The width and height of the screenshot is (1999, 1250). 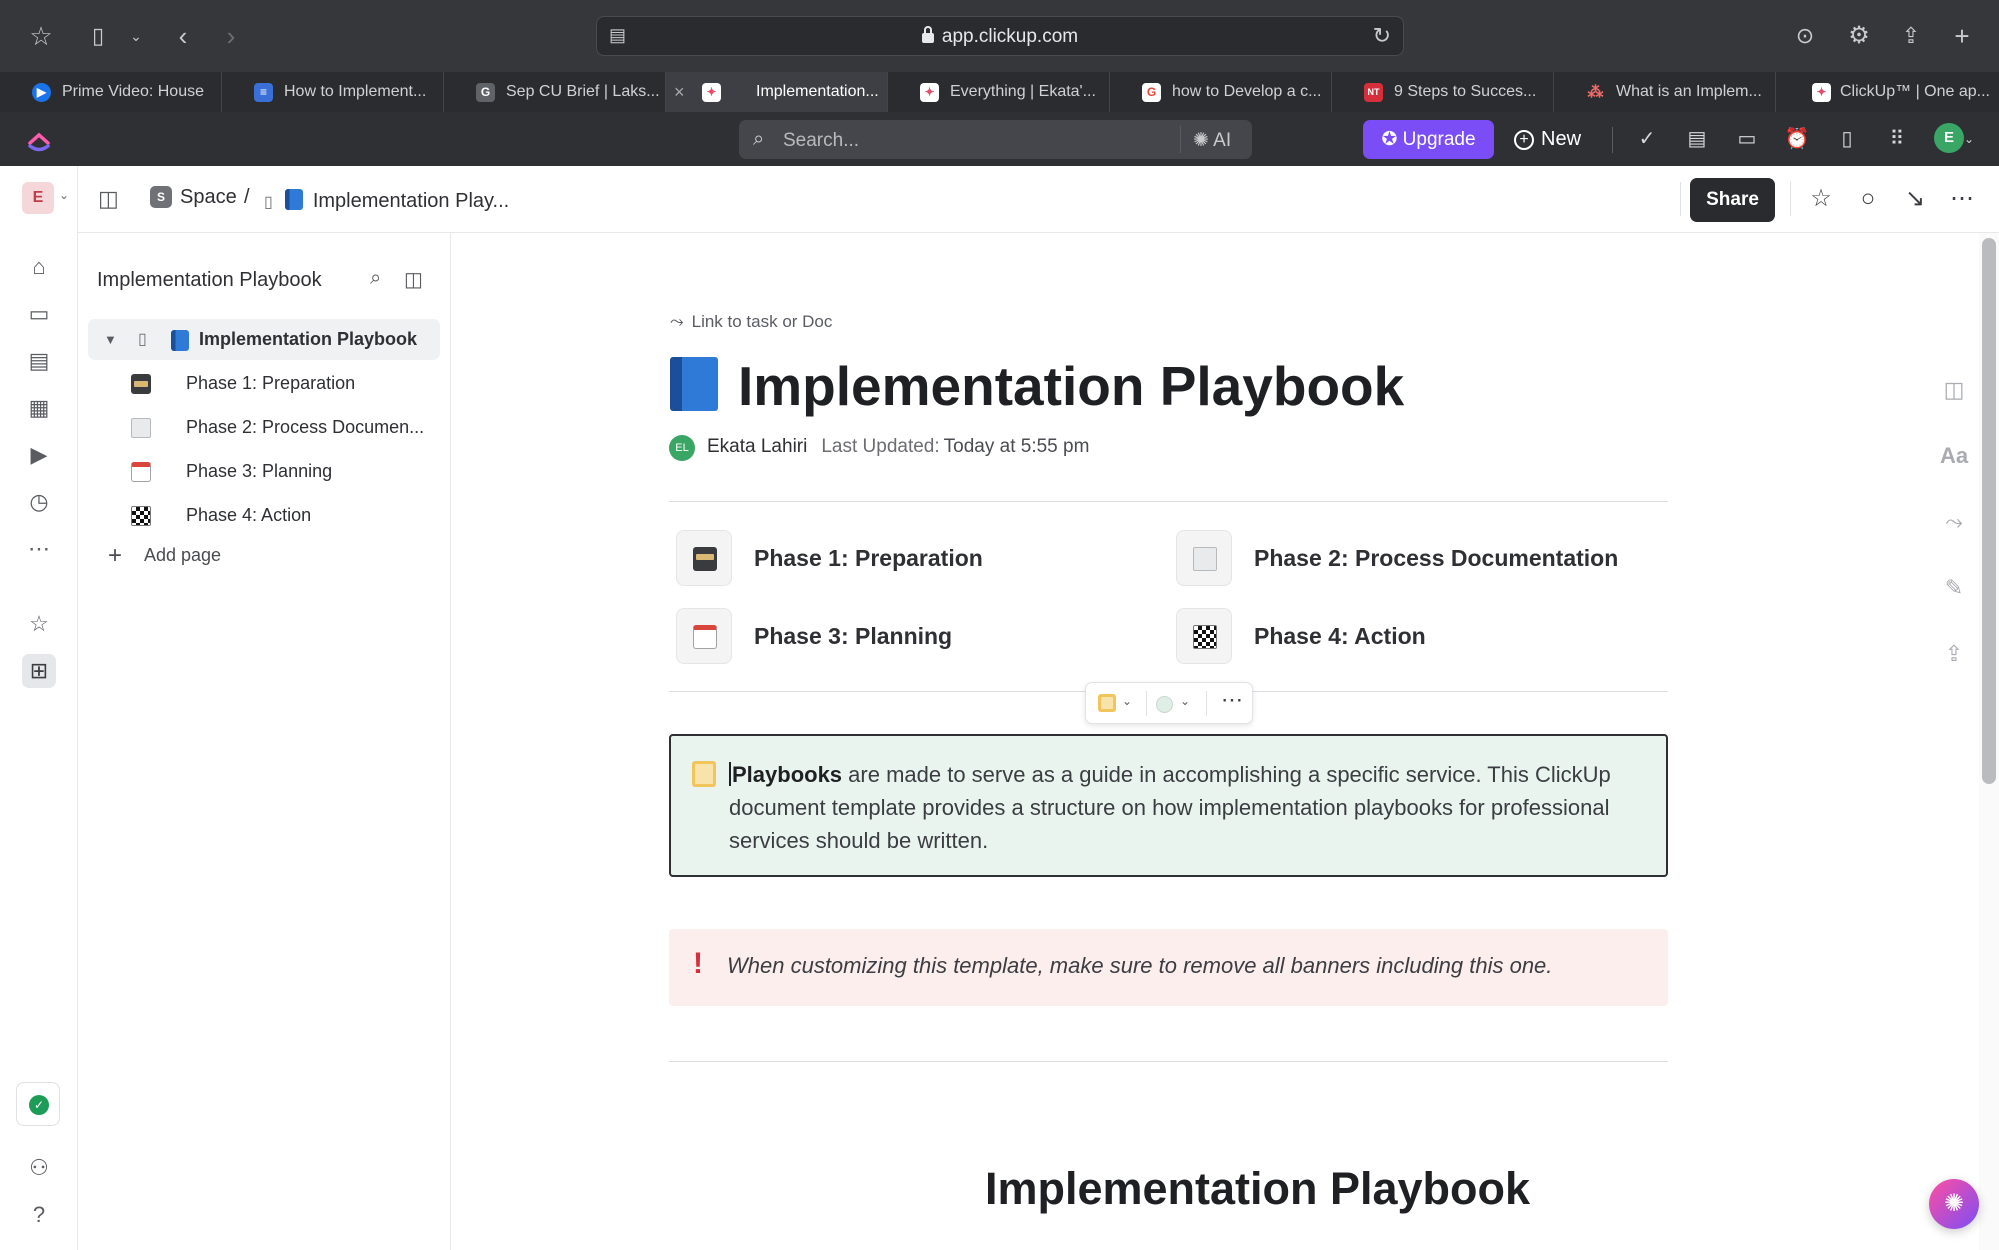 I want to click on magic-wand-icon: ✎, so click(x=1954, y=588).